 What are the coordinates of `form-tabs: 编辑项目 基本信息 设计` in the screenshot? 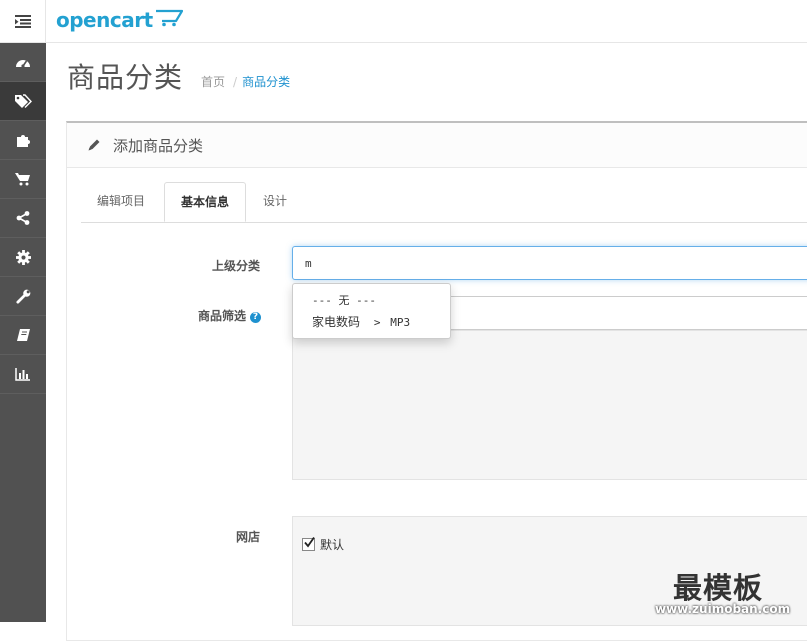 It's located at (444, 202).